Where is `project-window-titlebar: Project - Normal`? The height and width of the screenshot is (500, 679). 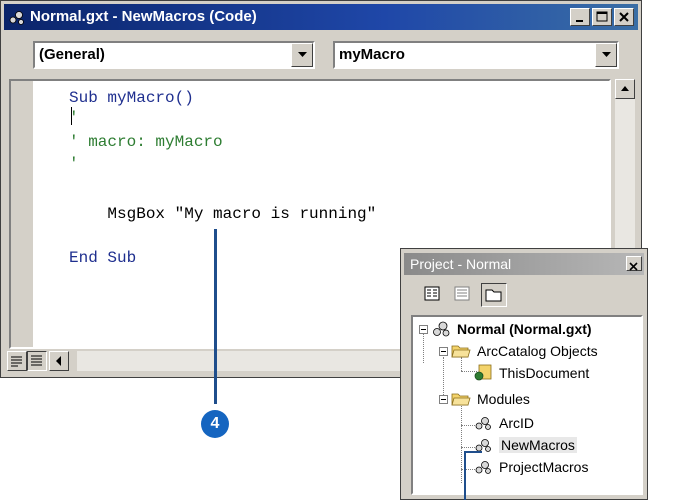
project-window-titlebar: Project - Normal is located at coordinates (524, 264).